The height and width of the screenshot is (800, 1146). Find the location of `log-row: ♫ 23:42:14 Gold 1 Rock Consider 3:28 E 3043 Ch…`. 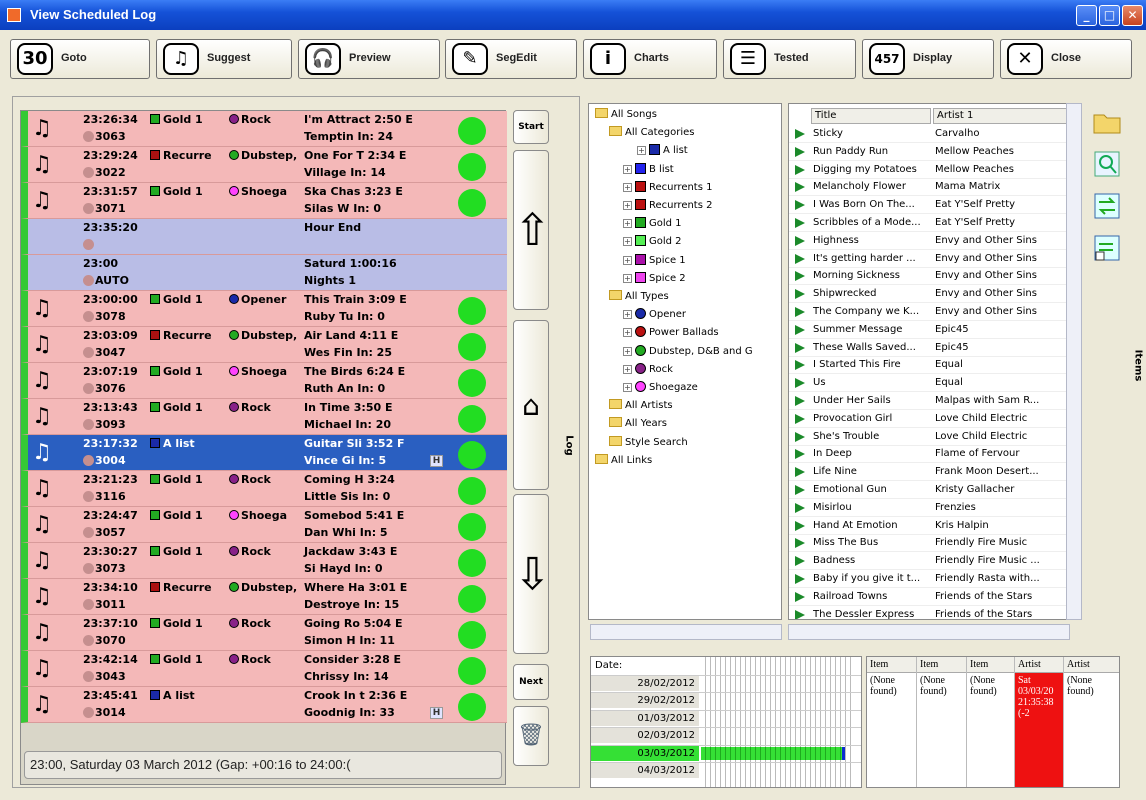

log-row: ♫ 23:42:14 Gold 1 Rock Consider 3:28 E 3043 Ch… is located at coordinates (264, 669).